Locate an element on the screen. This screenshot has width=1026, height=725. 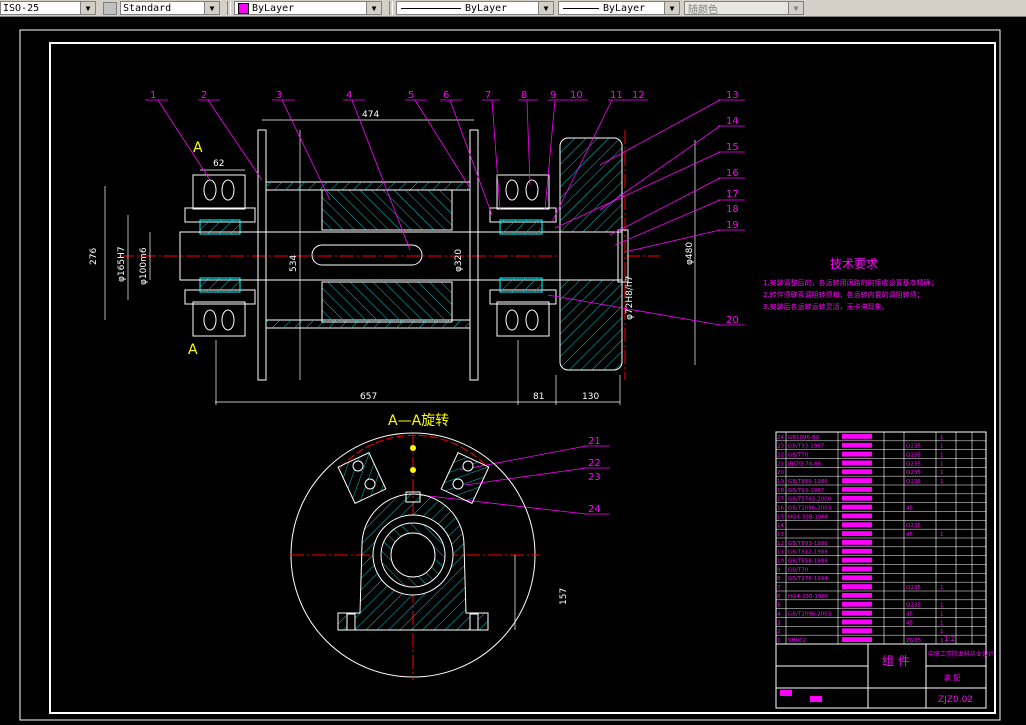
dim-130: 130 is located at coordinates (590, 397).